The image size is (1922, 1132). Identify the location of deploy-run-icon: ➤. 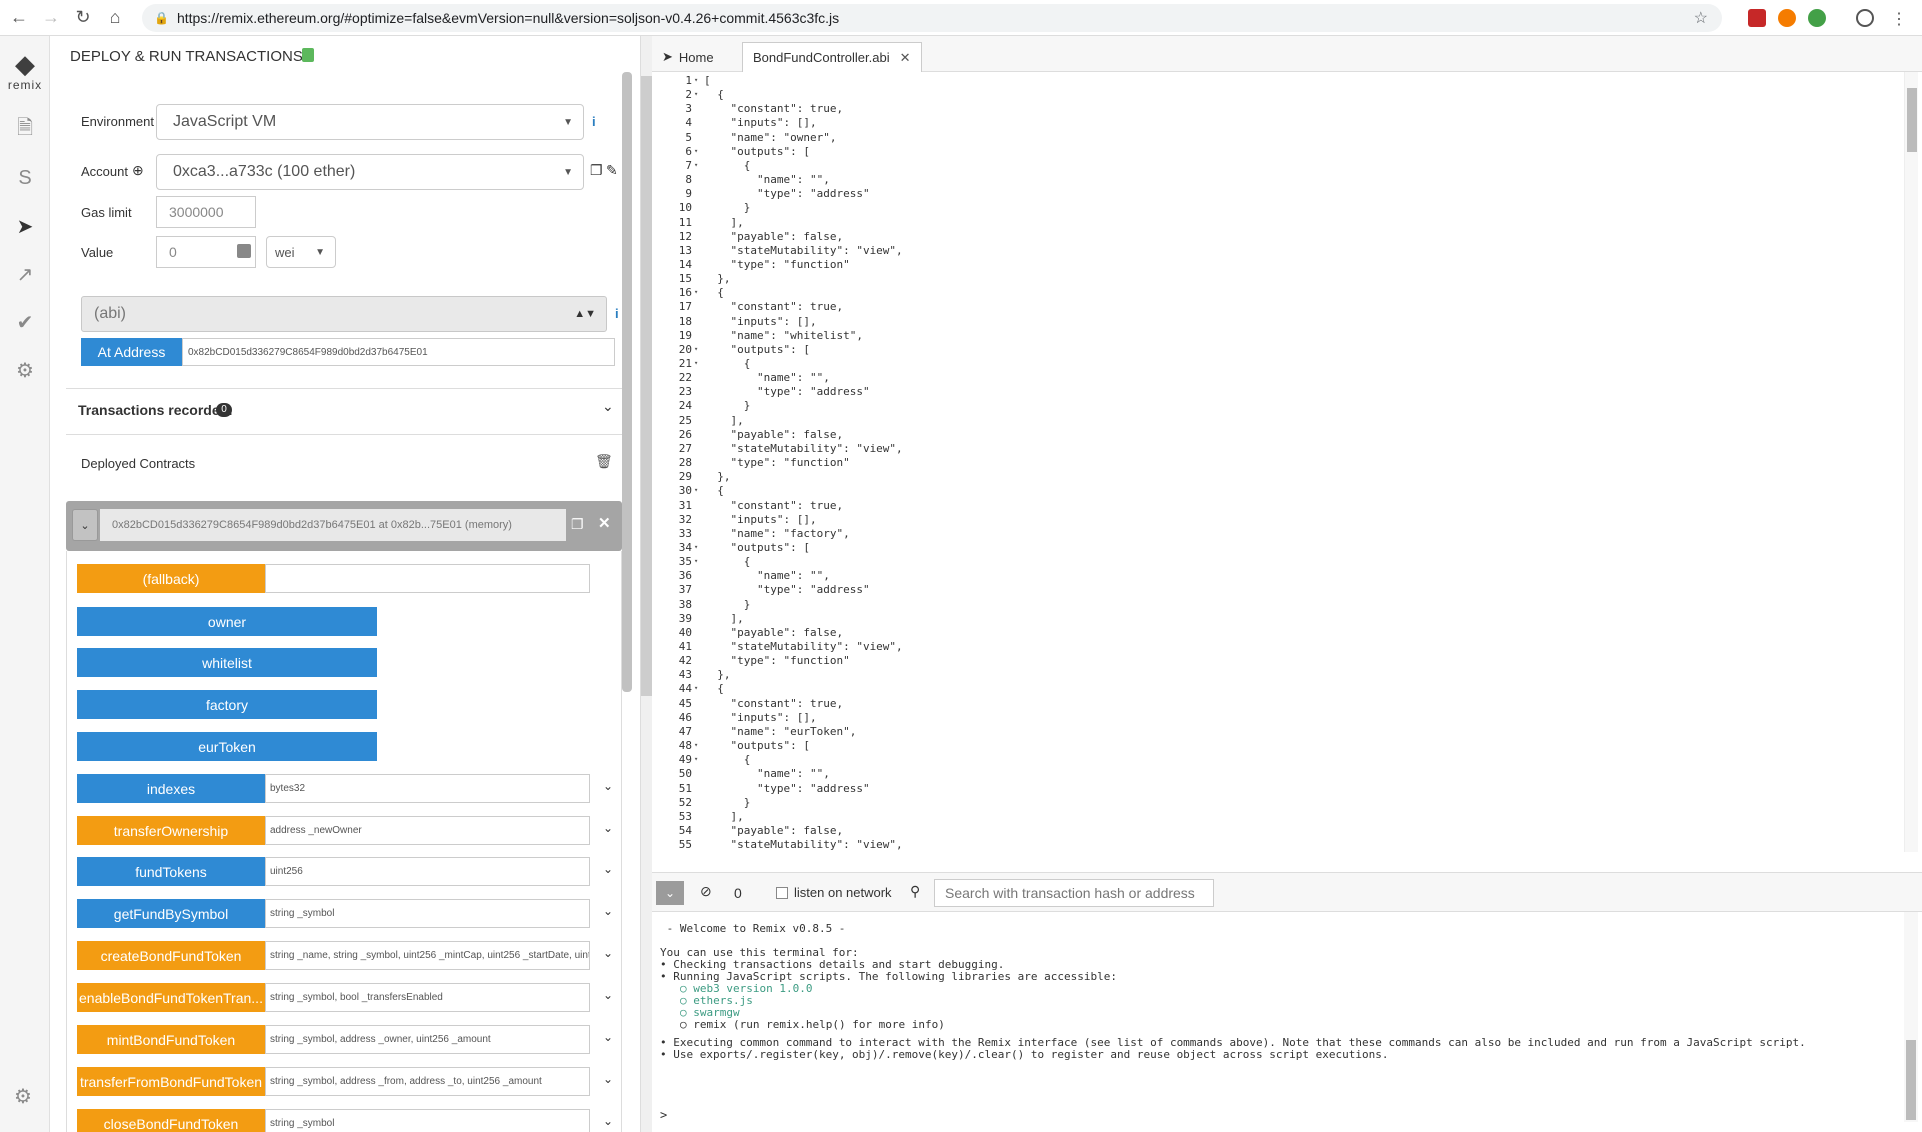
(25, 226).